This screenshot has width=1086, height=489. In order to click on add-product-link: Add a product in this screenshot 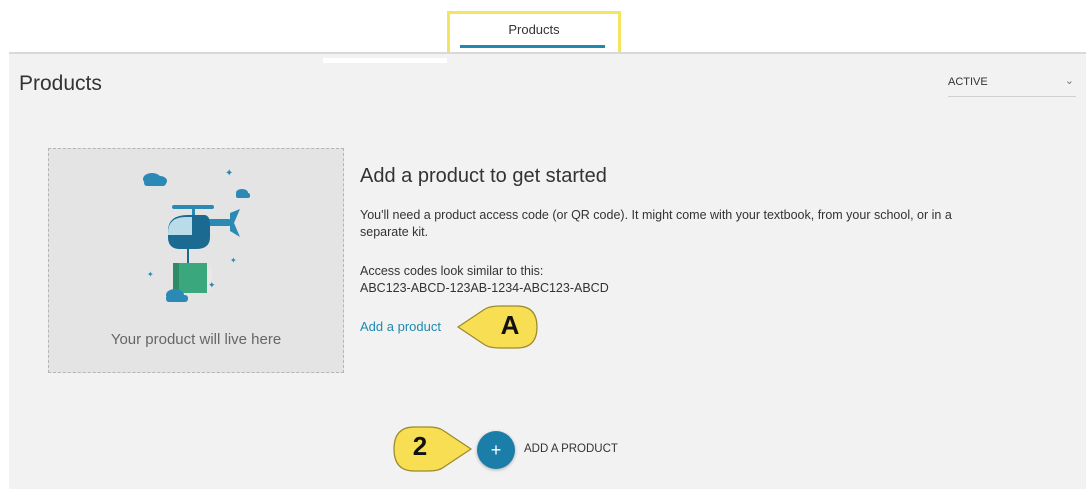, I will do `click(400, 326)`.